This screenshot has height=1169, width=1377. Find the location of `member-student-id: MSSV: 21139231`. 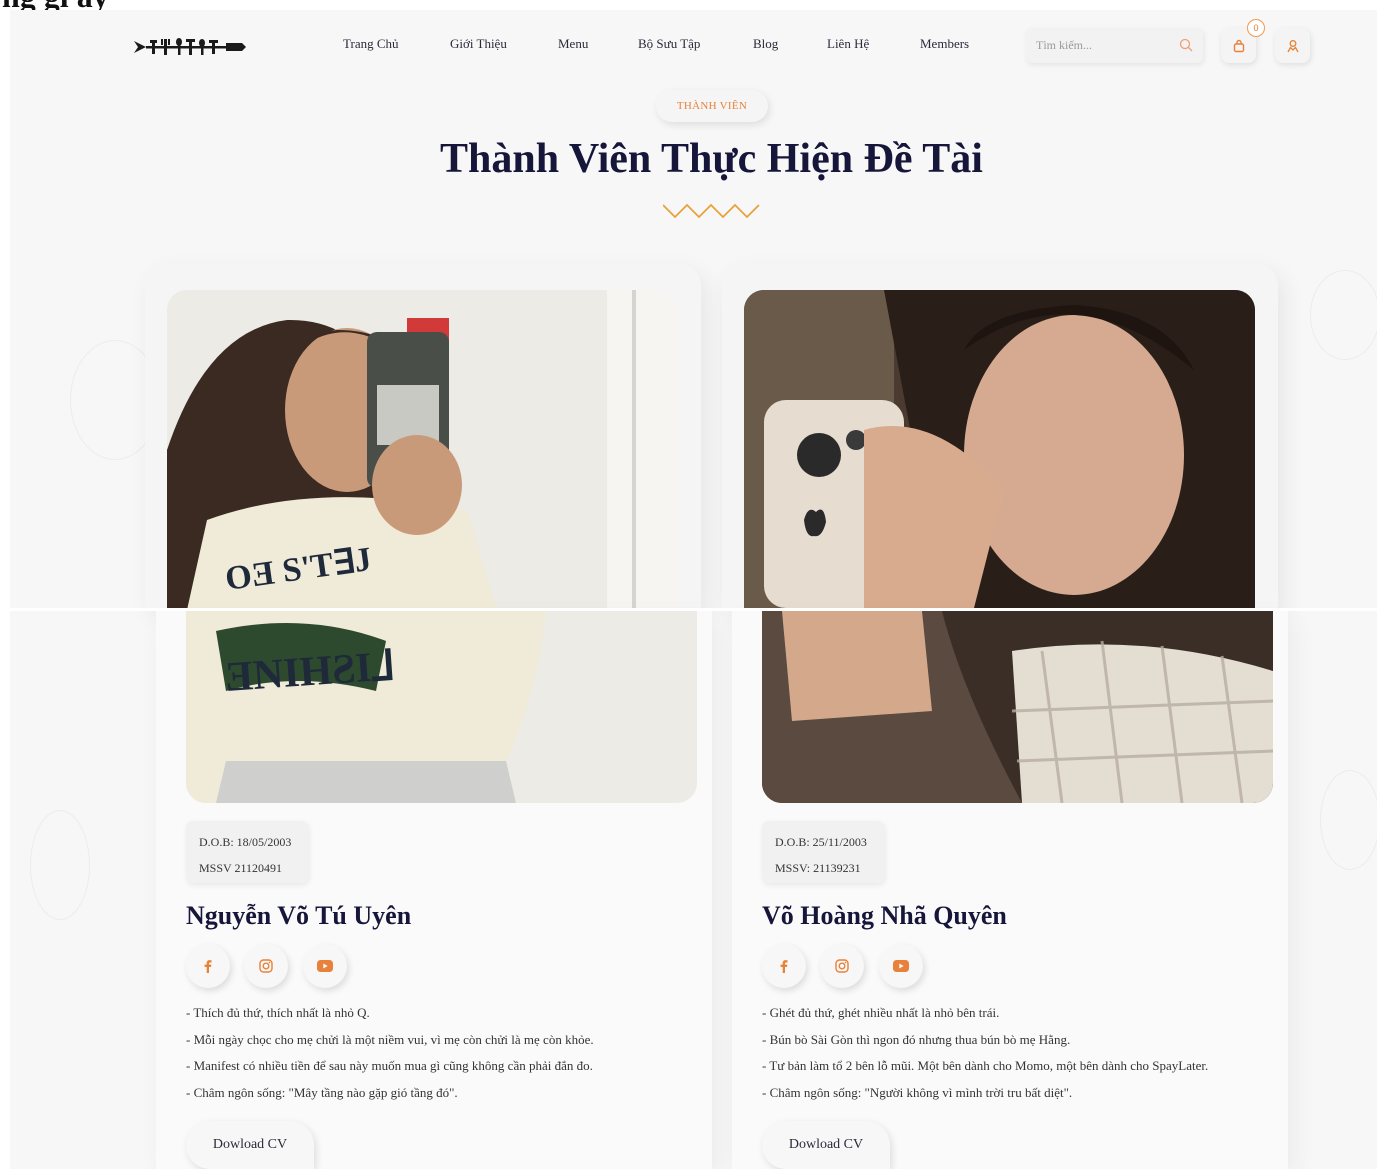

member-student-id: MSSV: 21139231 is located at coordinates (818, 868).